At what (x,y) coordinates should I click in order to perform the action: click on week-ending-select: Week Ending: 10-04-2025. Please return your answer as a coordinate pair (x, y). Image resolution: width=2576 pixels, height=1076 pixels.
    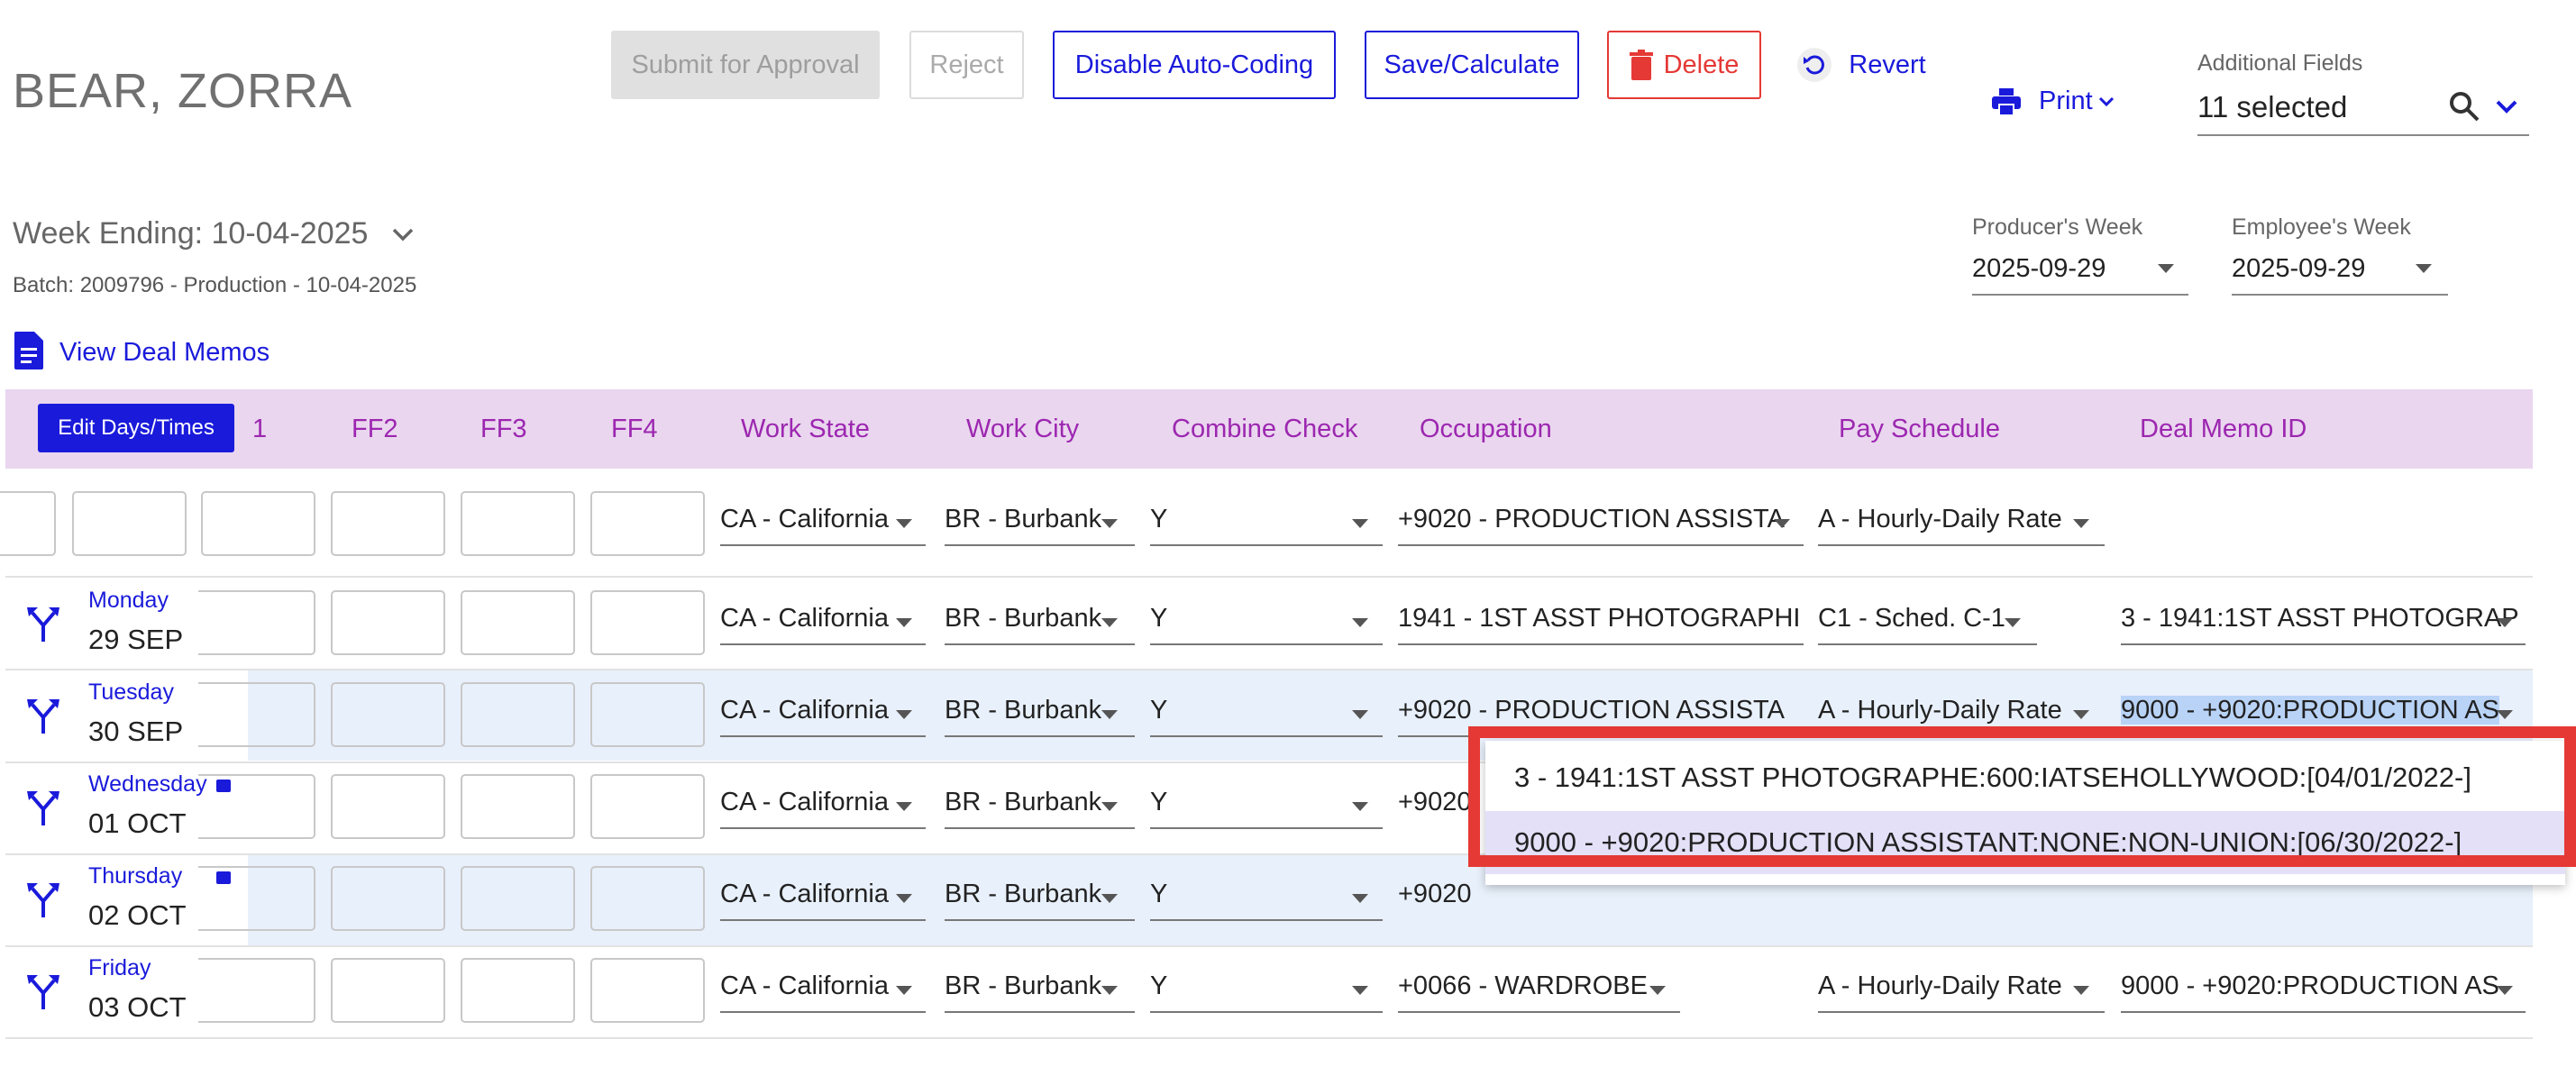
    Looking at the image, I should click on (190, 233).